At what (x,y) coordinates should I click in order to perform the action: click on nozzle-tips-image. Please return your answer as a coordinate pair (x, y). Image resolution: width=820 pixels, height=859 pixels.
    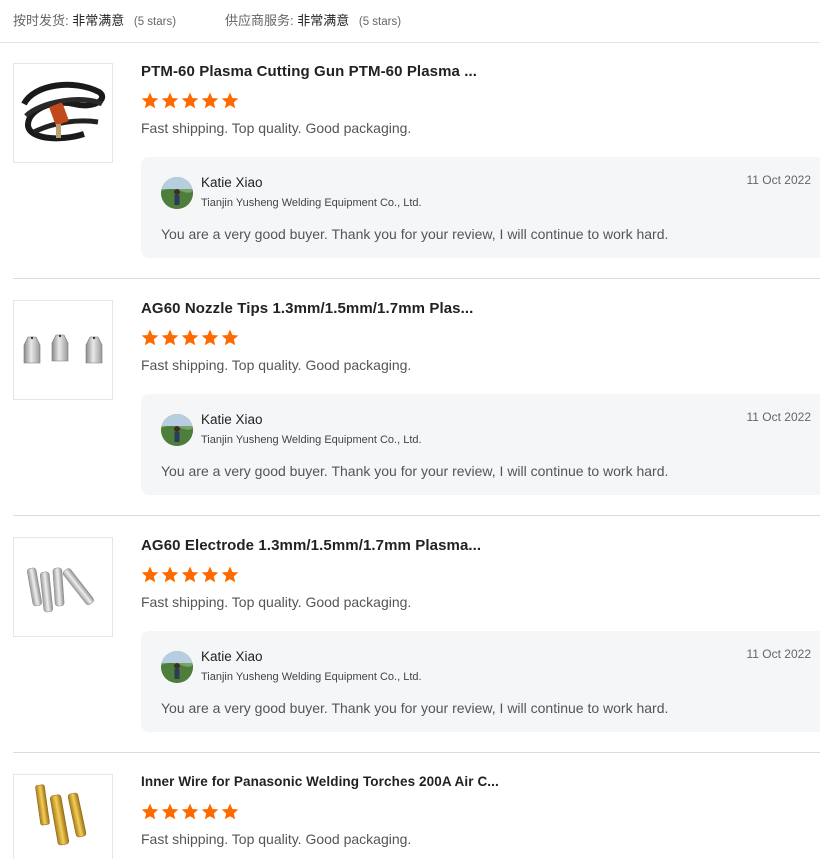
    Looking at the image, I should click on (63, 349).